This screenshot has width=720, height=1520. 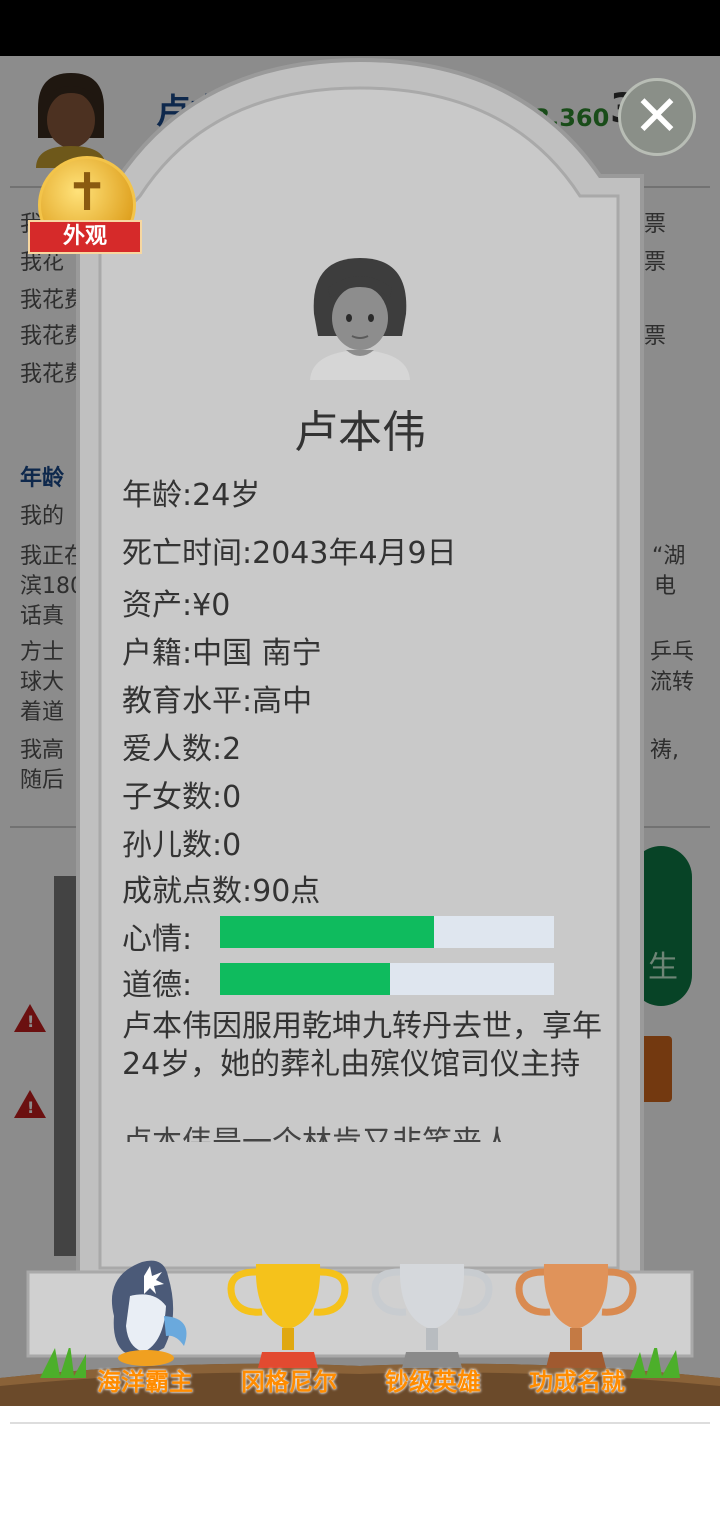 What do you see at coordinates (305, 979) in the screenshot?
I see `morality-bar-fill` at bounding box center [305, 979].